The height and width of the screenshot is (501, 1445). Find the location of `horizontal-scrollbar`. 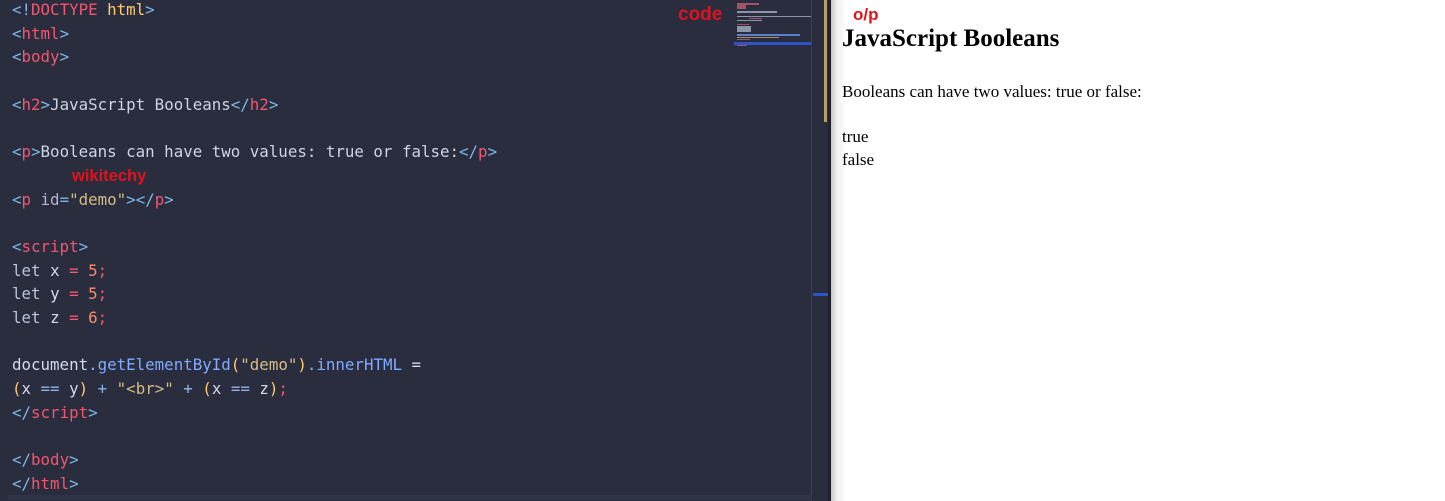

horizontal-scrollbar is located at coordinates (410, 497).